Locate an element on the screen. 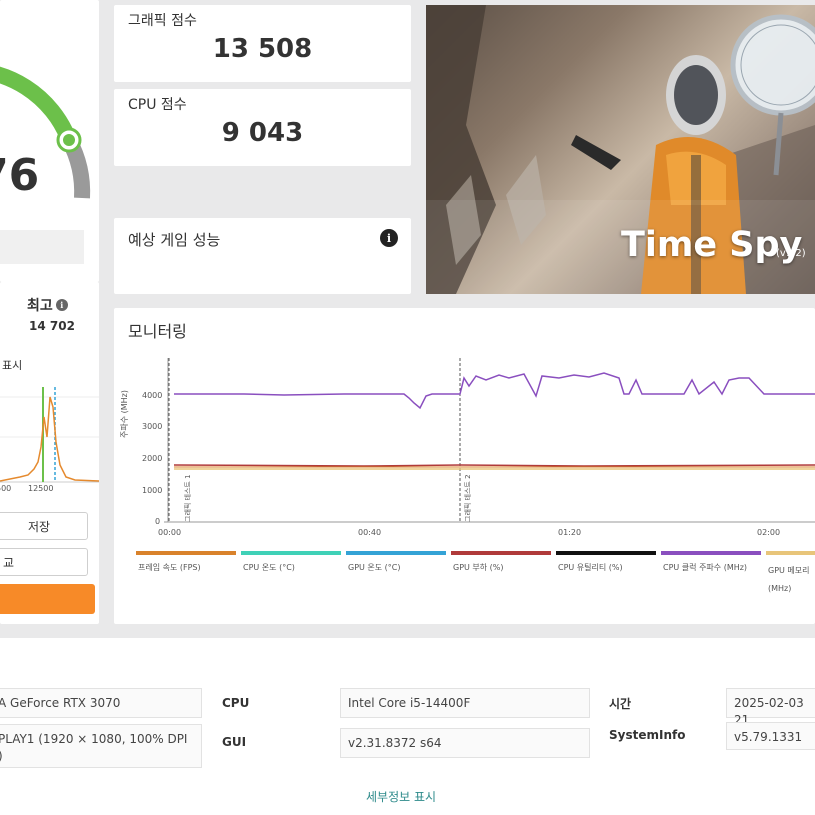  time-value: 2025-02-03 21 is located at coordinates (770, 707).